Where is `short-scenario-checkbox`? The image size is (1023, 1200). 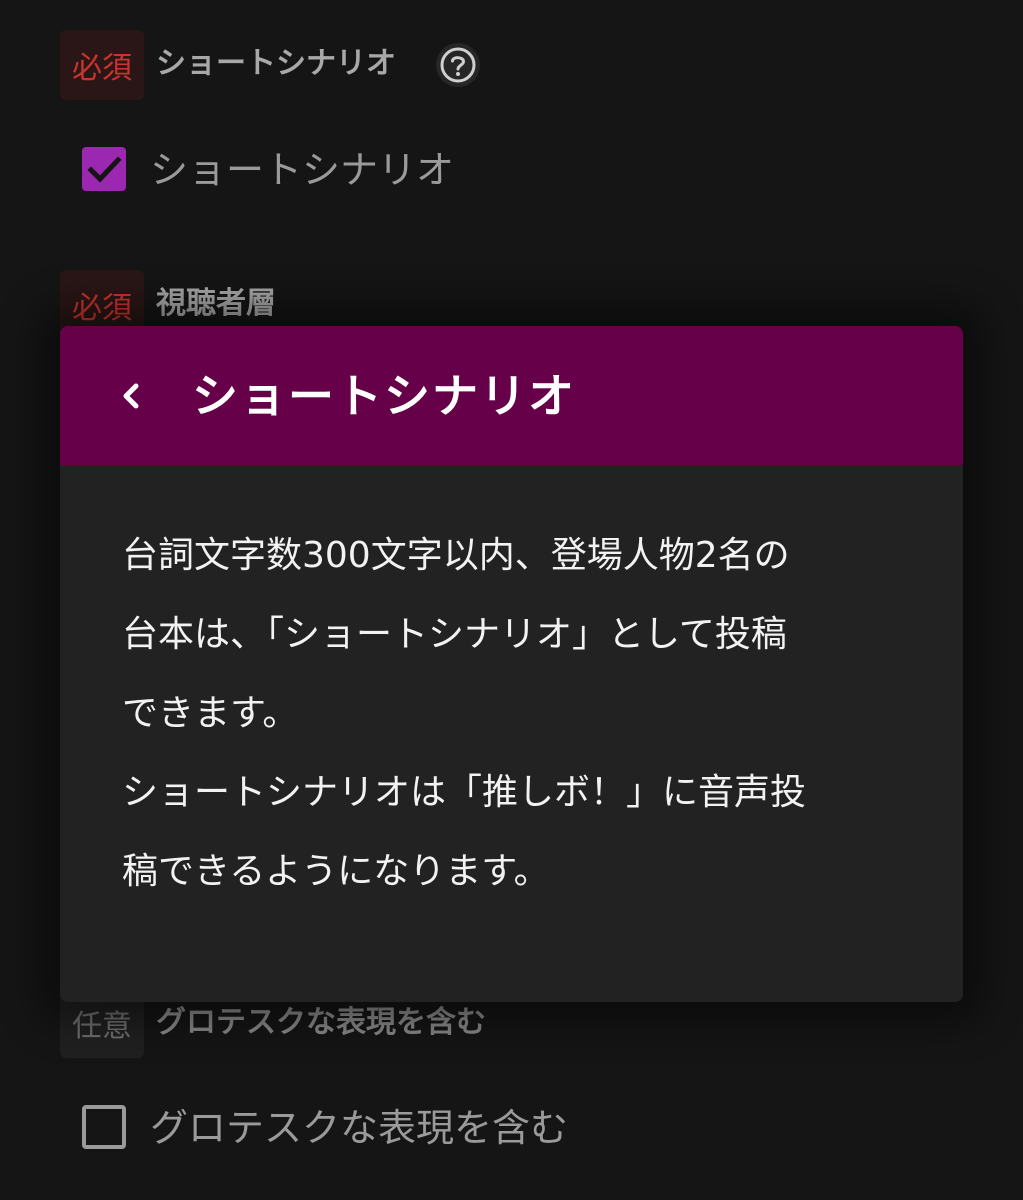
short-scenario-checkbox is located at coordinates (104, 169).